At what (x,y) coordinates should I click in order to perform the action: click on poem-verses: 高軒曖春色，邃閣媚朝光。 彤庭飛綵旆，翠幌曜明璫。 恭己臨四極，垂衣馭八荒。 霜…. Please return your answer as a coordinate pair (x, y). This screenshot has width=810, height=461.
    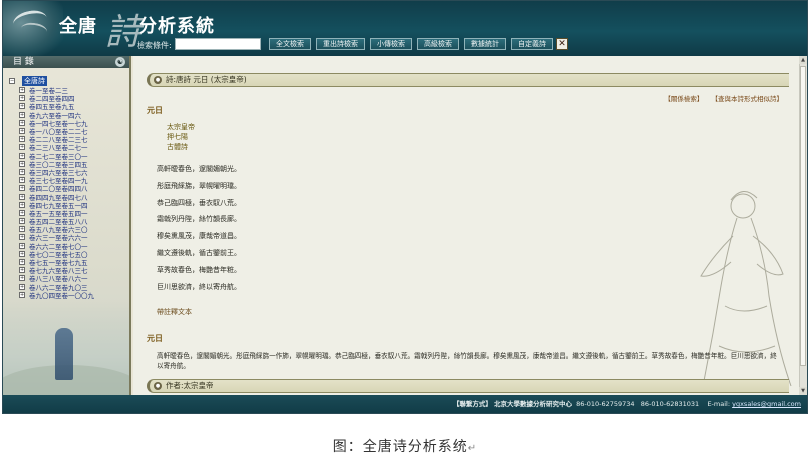
    Looking at the image, I should click on (199, 231).